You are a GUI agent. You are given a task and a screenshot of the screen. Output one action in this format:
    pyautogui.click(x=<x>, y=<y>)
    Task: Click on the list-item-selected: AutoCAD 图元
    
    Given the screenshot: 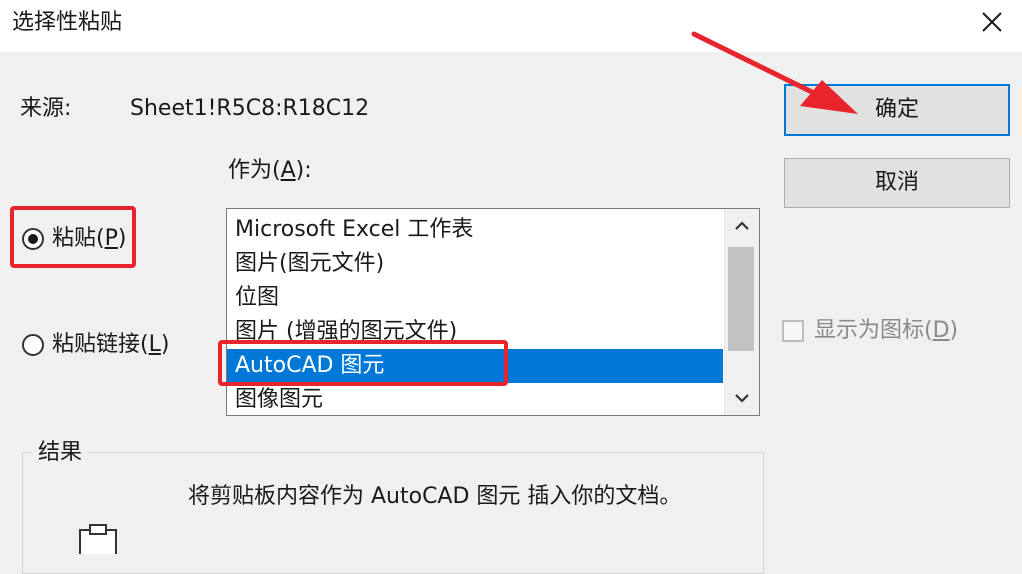 What is the action you would take?
    pyautogui.click(x=475, y=366)
    